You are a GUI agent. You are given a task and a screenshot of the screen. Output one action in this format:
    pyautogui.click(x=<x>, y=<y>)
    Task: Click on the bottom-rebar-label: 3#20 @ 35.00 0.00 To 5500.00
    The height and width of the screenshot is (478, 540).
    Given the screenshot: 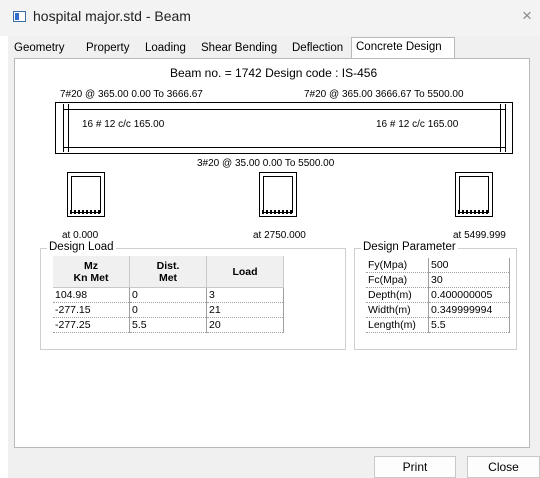 What is the action you would take?
    pyautogui.click(x=266, y=163)
    